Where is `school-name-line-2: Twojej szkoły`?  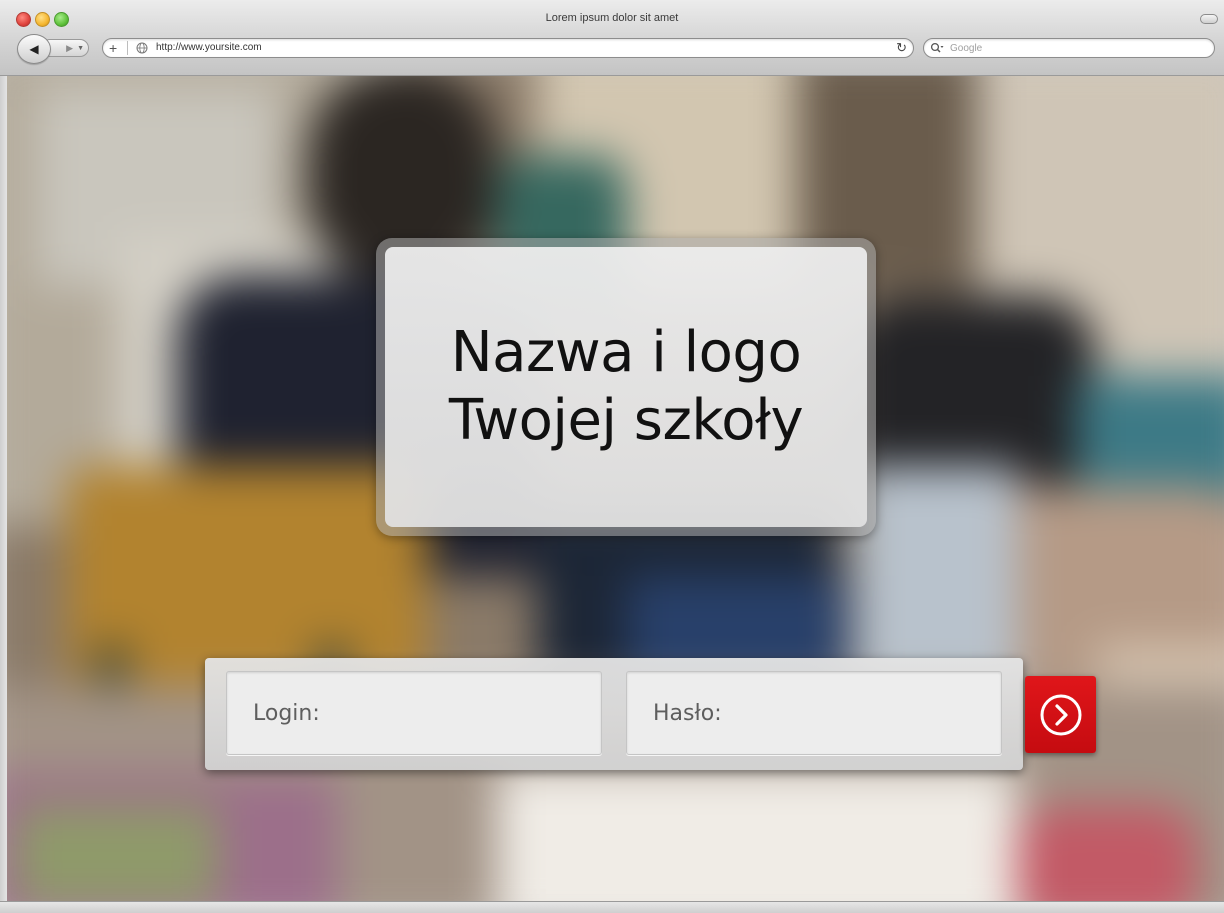
school-name-line-2: Twojej szkoły is located at coordinates (626, 420).